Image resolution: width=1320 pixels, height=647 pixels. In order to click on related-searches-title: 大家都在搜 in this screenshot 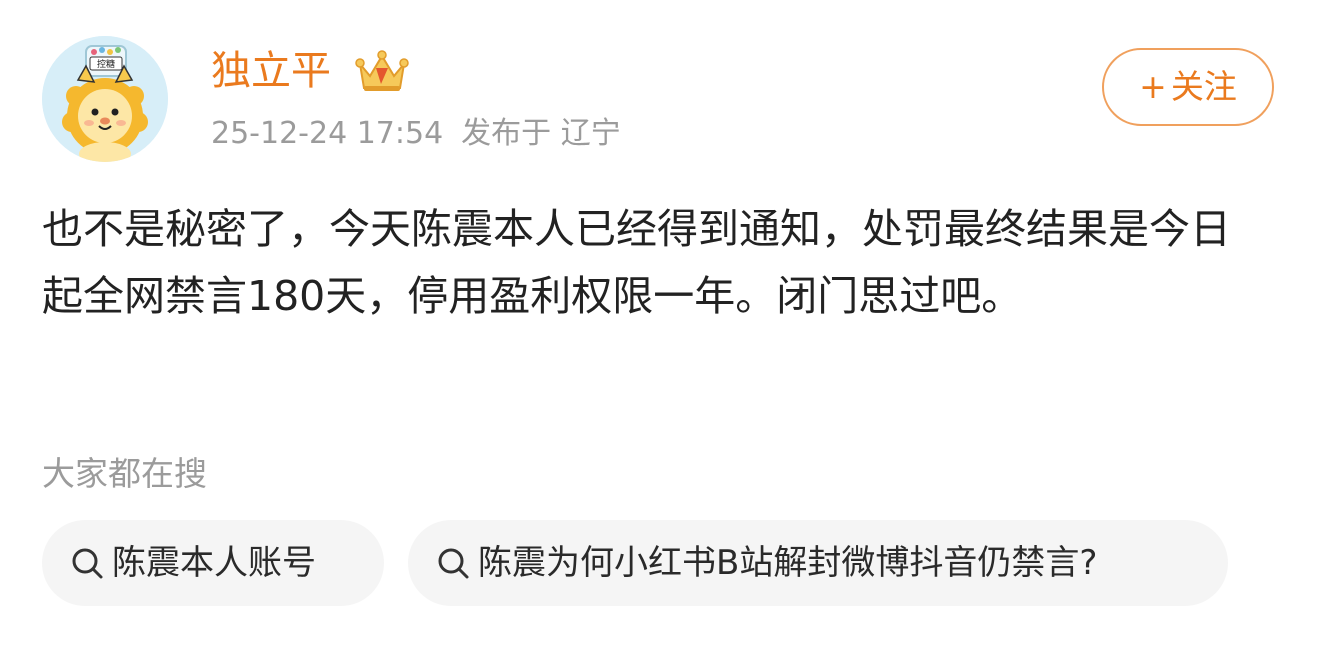, I will do `click(124, 473)`.